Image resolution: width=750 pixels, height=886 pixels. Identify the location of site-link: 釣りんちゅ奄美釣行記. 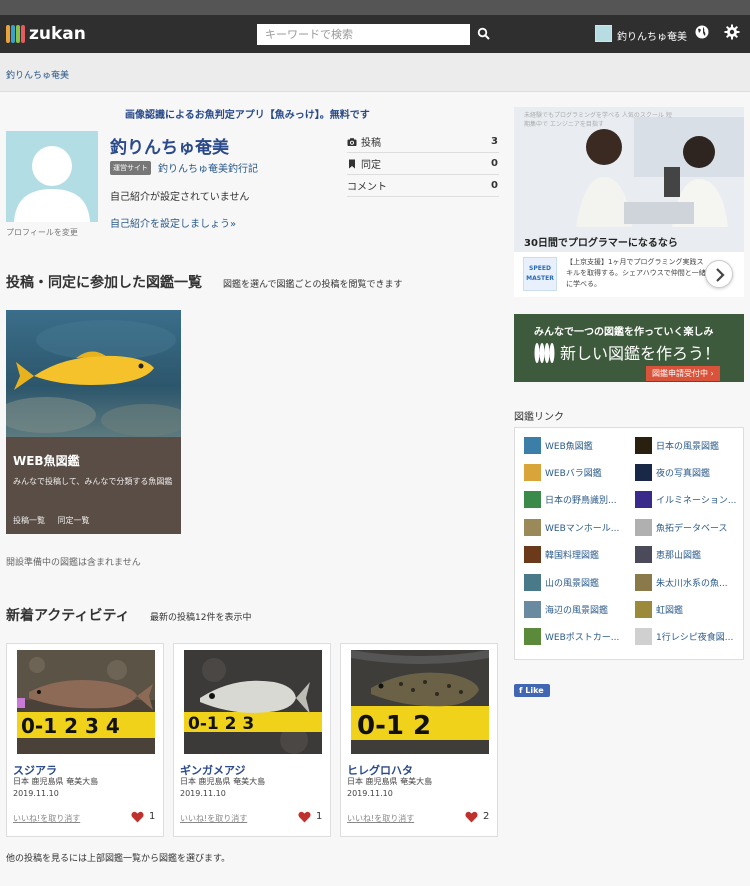
(208, 167).